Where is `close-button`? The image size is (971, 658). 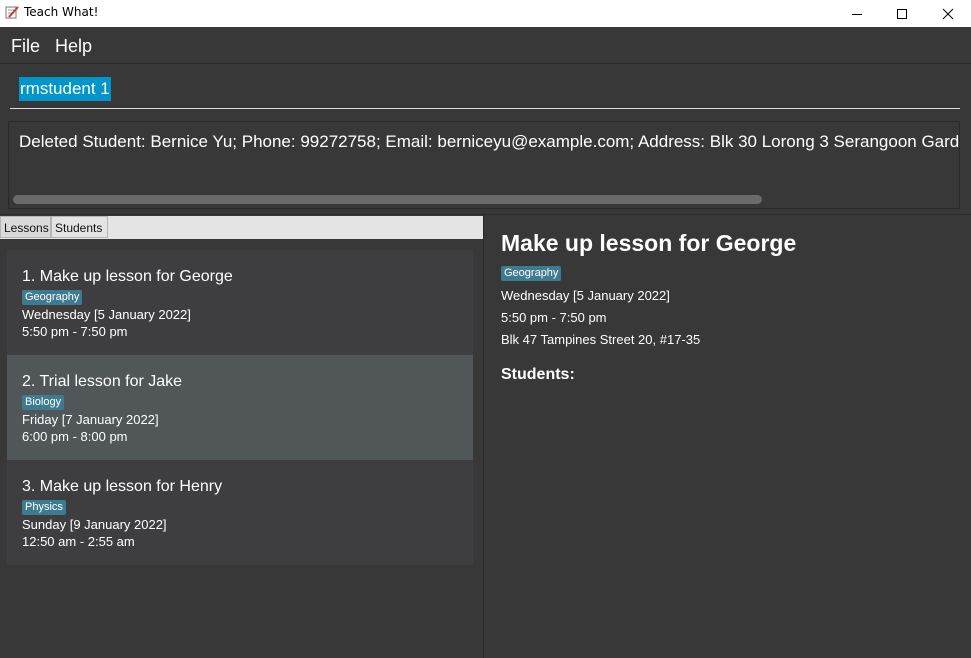
close-button is located at coordinates (948, 13).